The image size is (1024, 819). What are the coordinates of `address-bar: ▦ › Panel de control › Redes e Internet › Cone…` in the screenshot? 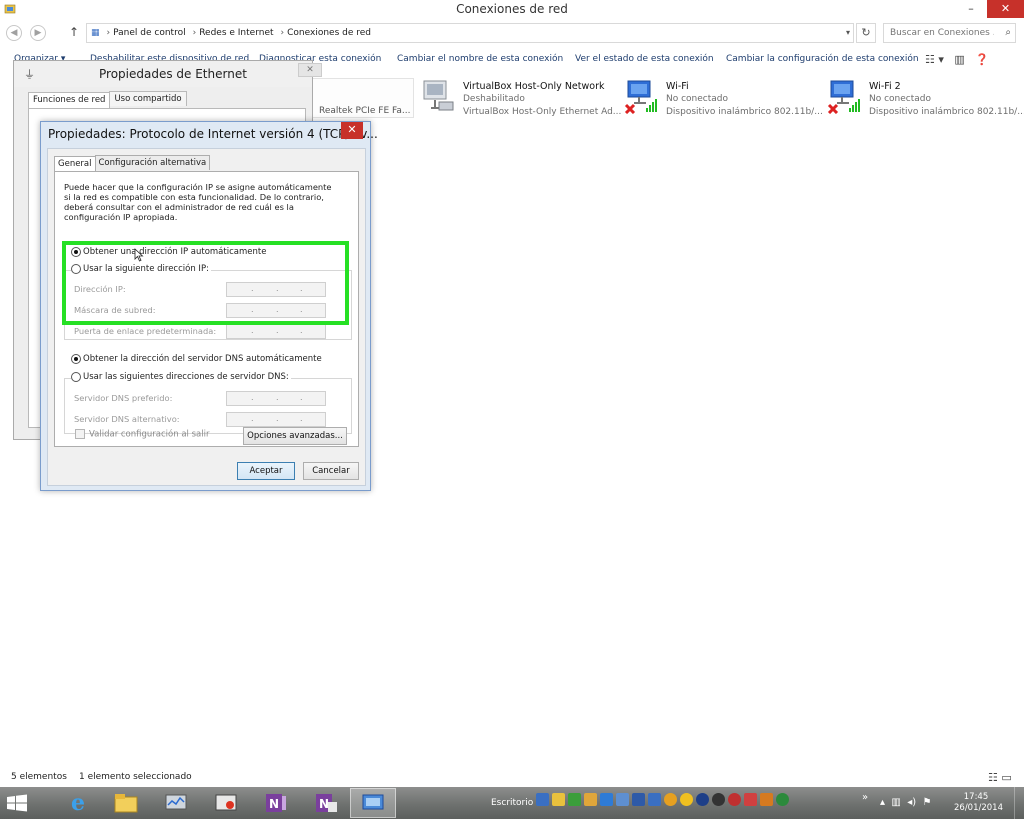 It's located at (470, 33).